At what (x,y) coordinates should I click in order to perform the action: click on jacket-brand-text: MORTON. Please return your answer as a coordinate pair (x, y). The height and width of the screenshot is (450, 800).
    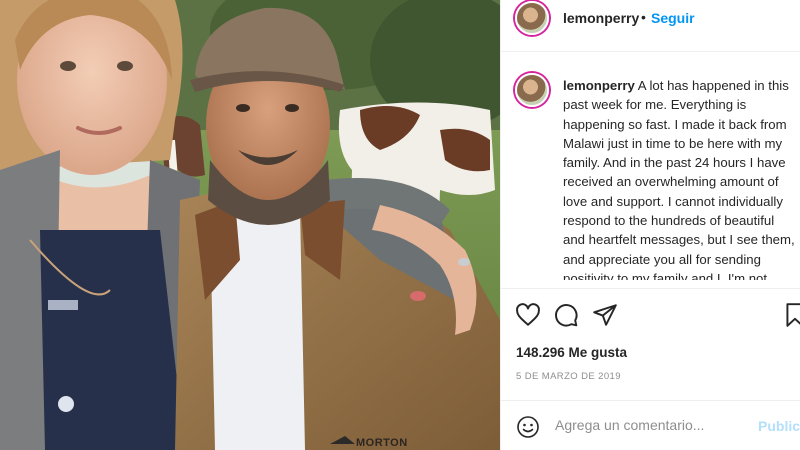
    Looking at the image, I should click on (382, 443).